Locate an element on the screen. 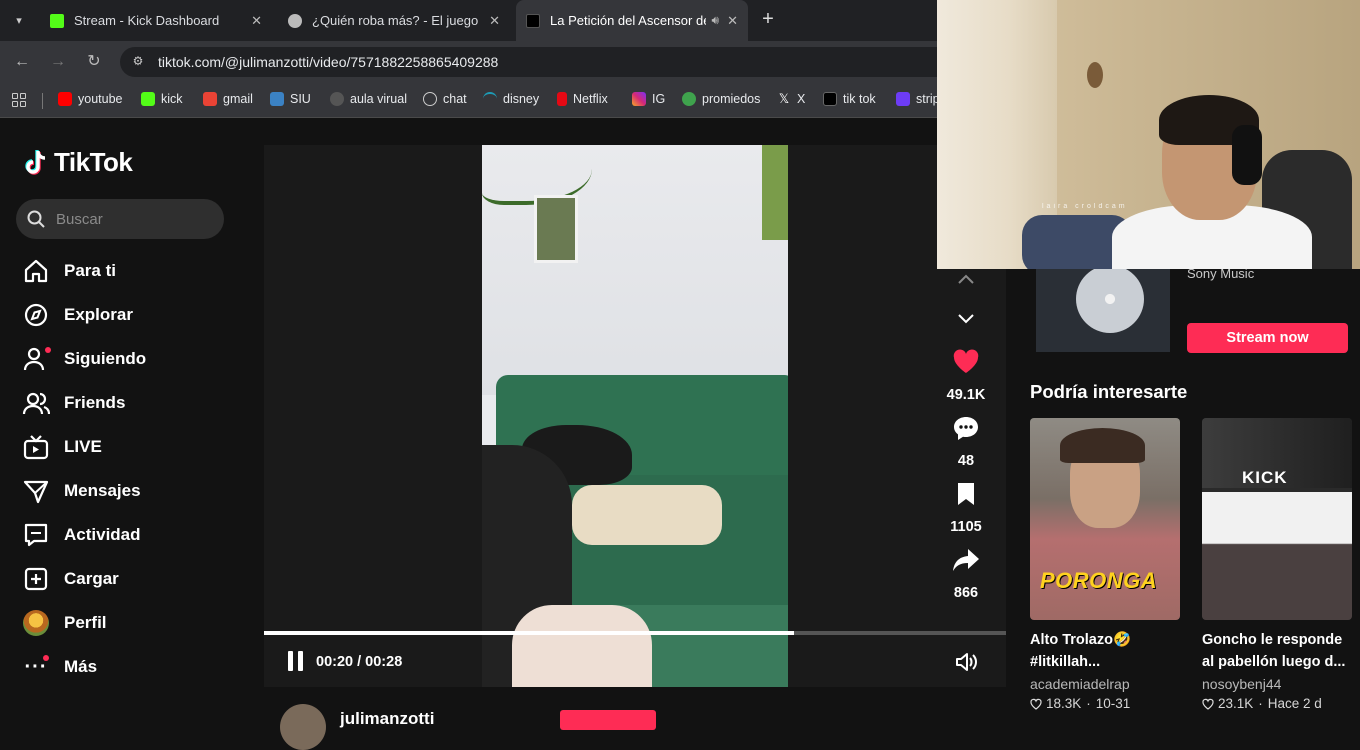 The image size is (1360, 750). author-name: julimanzotti is located at coordinates (387, 719).